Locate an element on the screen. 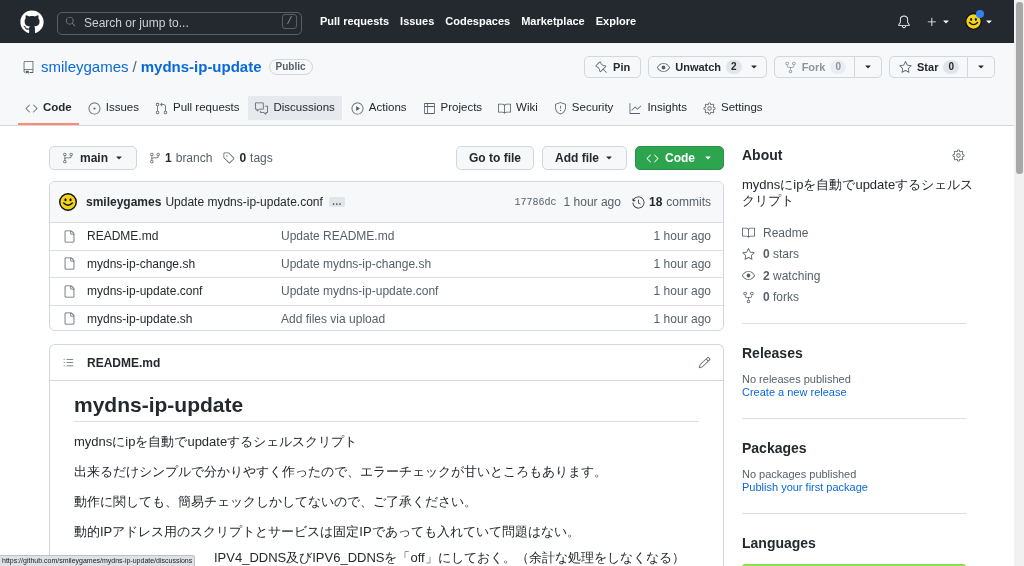 The image size is (1024, 566). list-icon is located at coordinates (68, 362).